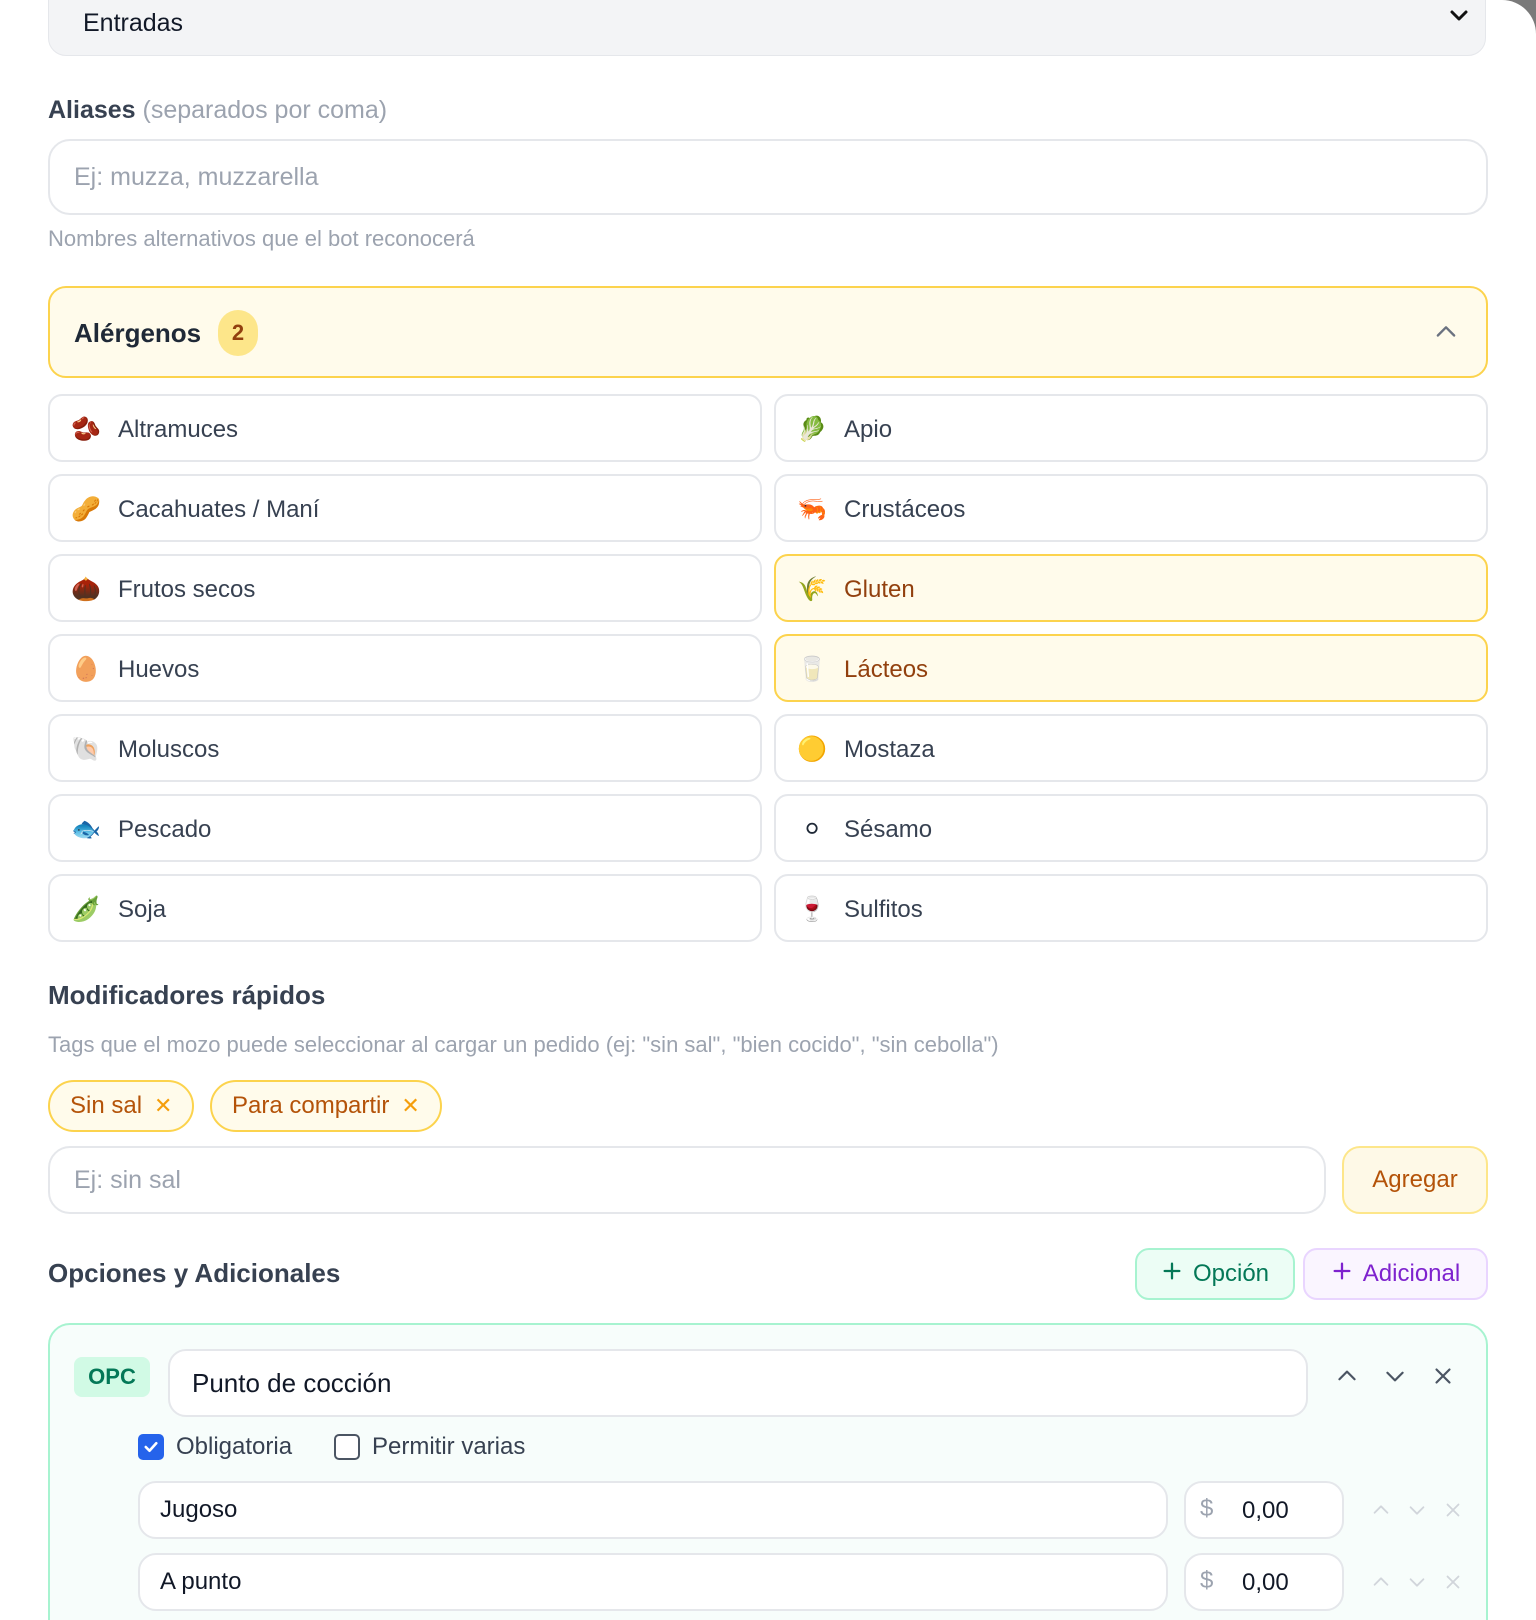 The width and height of the screenshot is (1536, 1620). Describe the element at coordinates (112, 1377) in the screenshot. I see `option-type-badge: OPC` at that location.